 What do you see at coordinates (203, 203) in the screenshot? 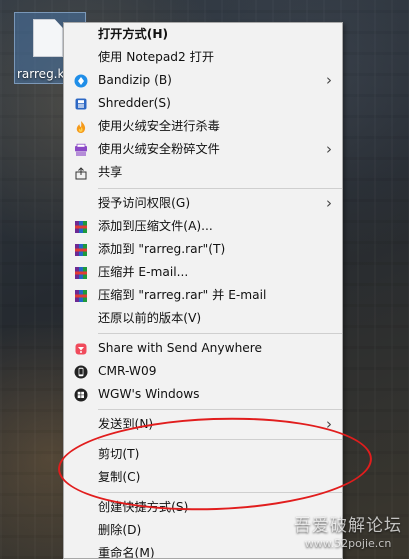
I see `menu-item-grant-access: 授予访问权限(G) ›` at bounding box center [203, 203].